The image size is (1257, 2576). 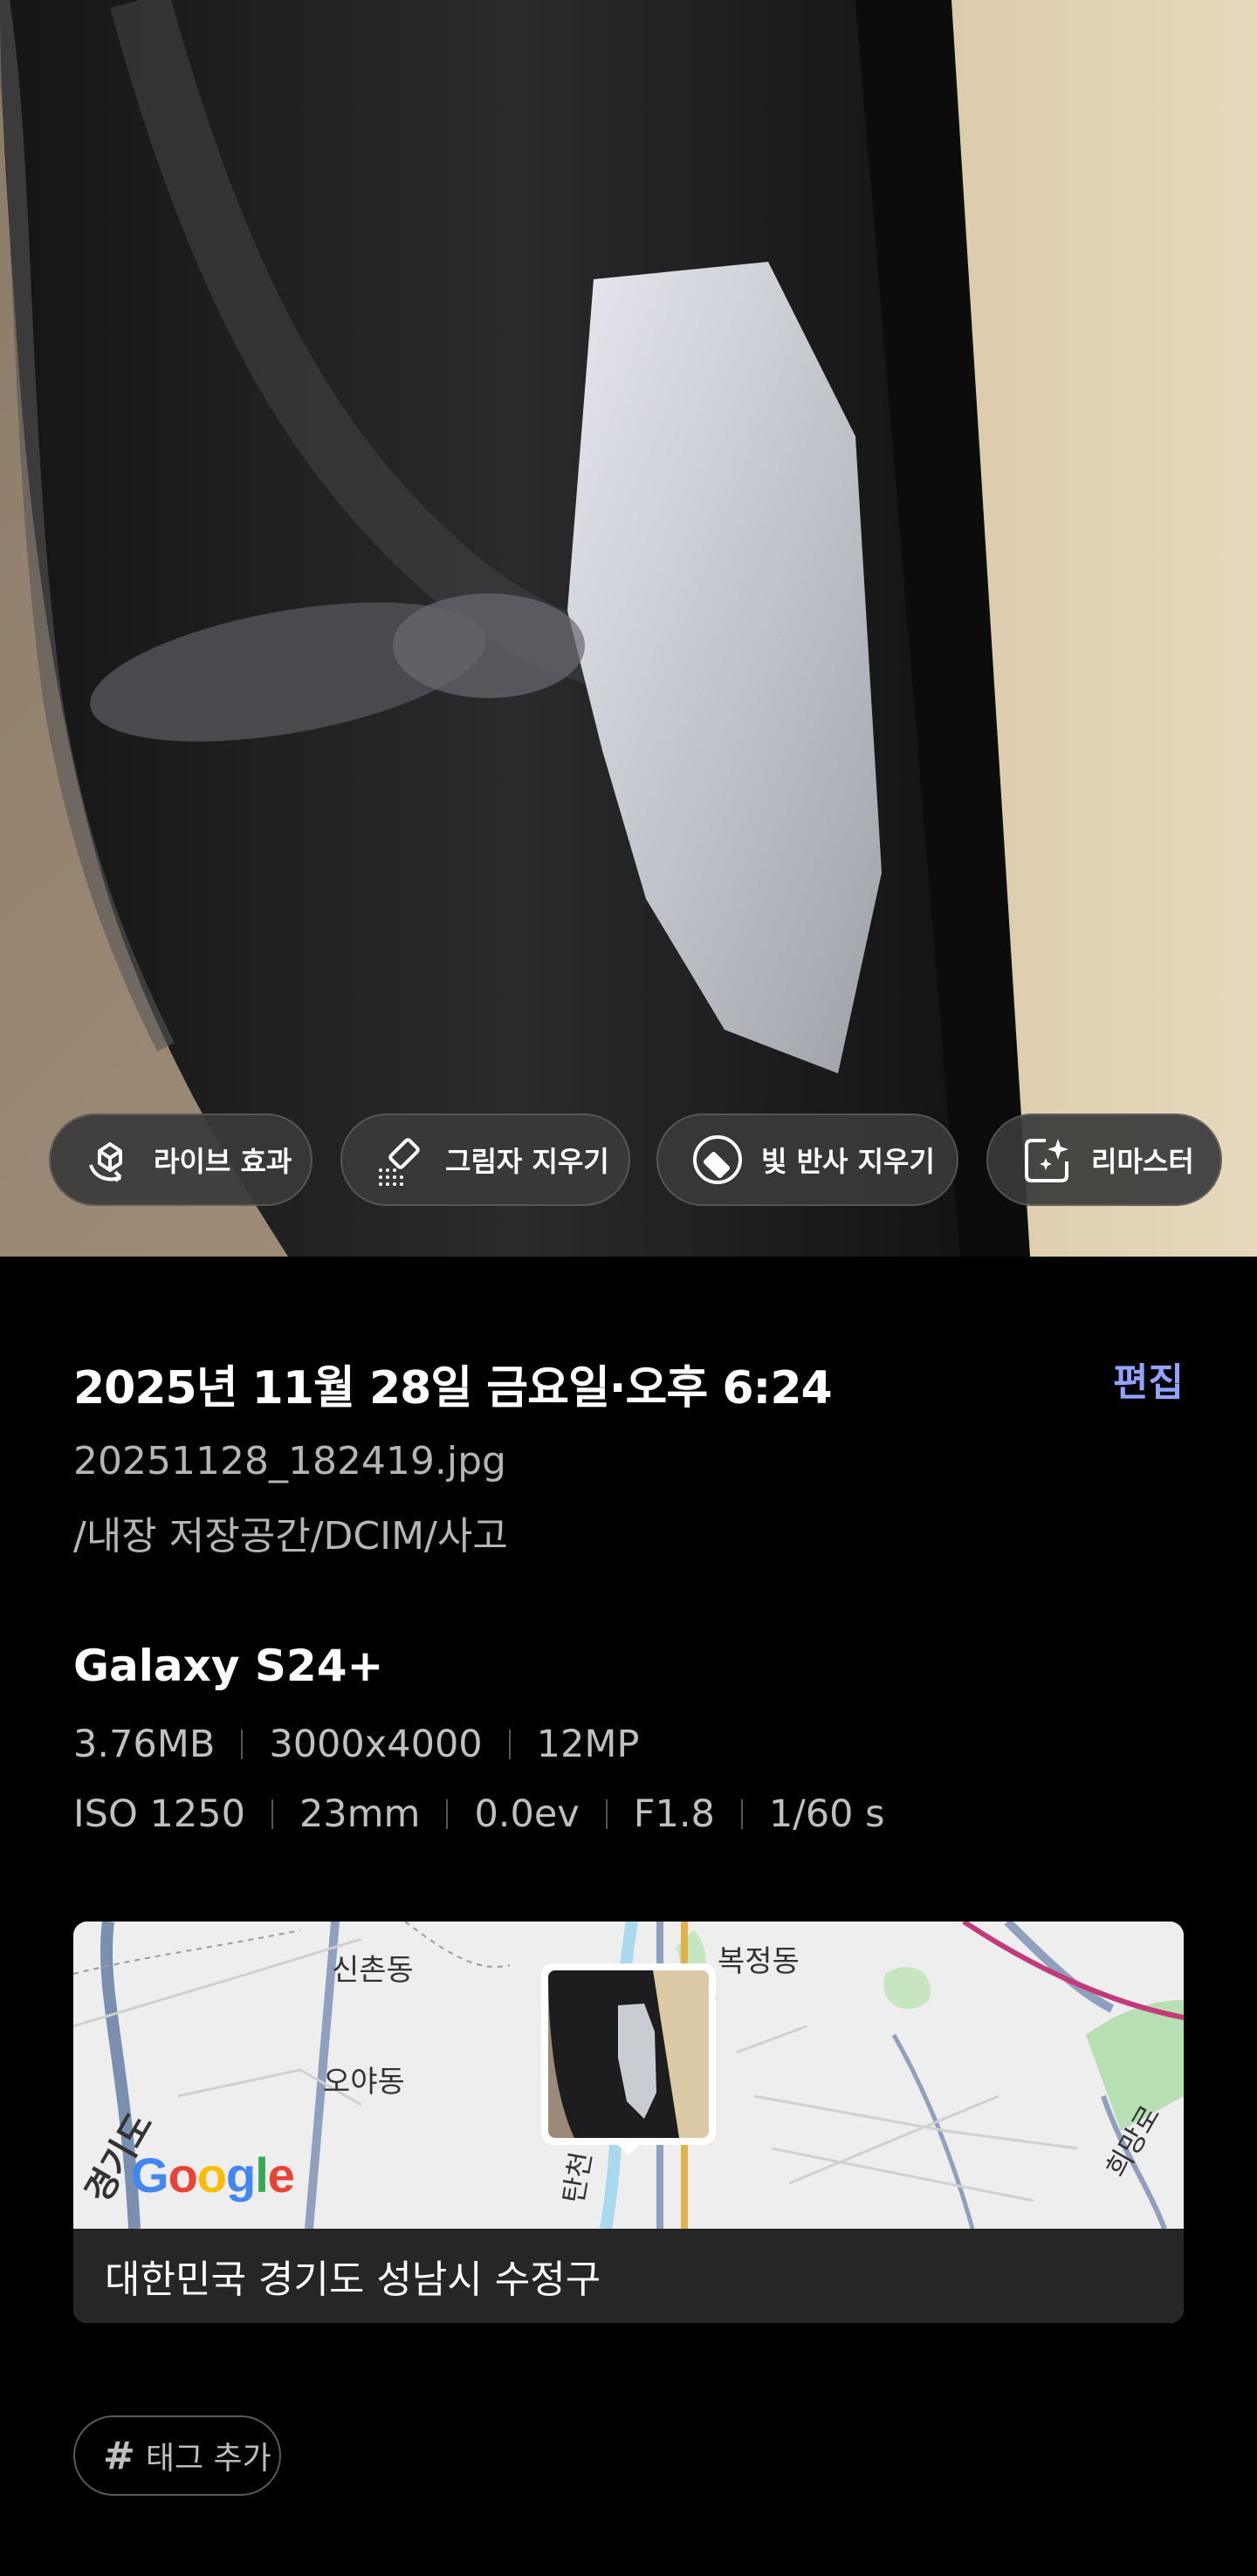 What do you see at coordinates (213, 2175) in the screenshot?
I see `google-logo: Google` at bounding box center [213, 2175].